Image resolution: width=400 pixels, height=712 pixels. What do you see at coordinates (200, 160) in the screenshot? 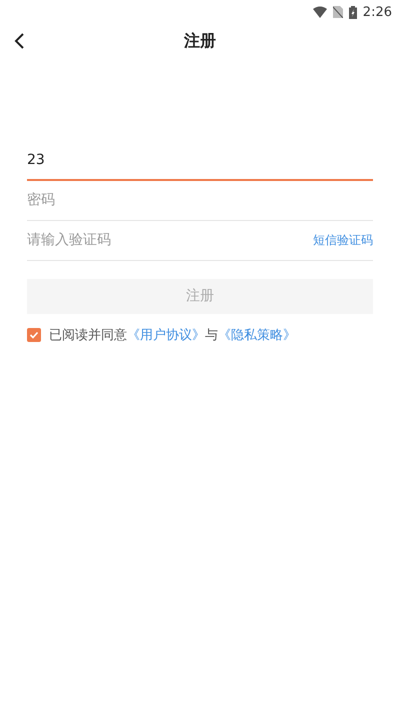
I see `input-field: 23` at bounding box center [200, 160].